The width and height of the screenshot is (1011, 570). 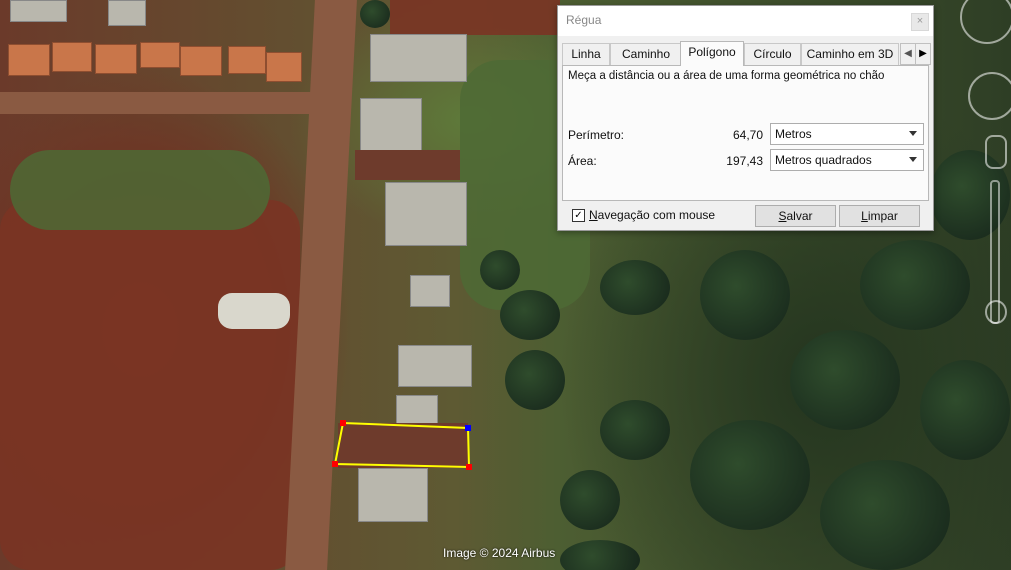 I want to click on perimeter-value: 64,70, so click(x=747, y=135).